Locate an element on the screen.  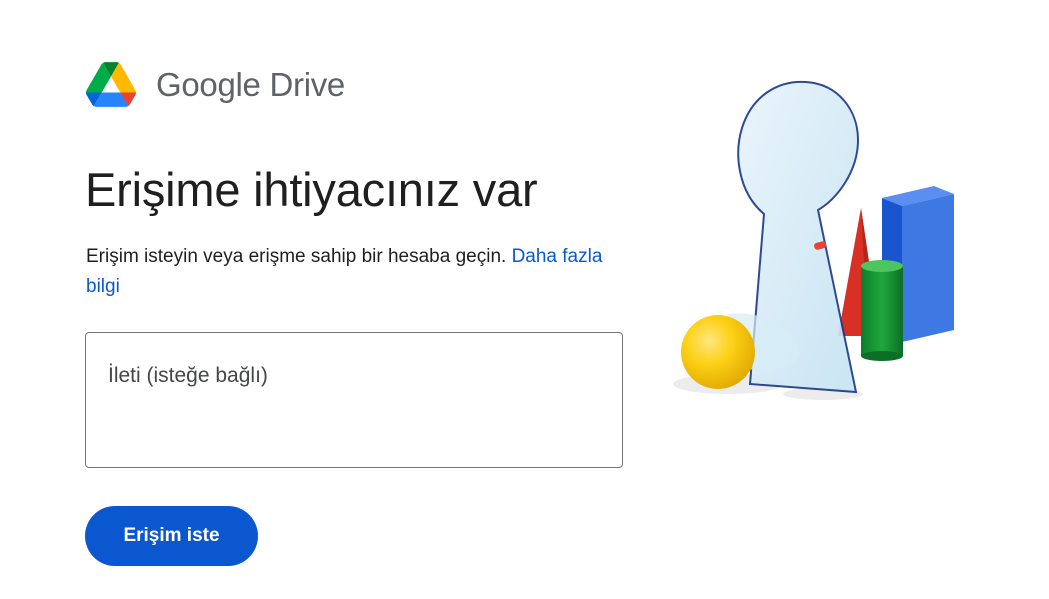
google-drive-logo-icon is located at coordinates (111, 84).